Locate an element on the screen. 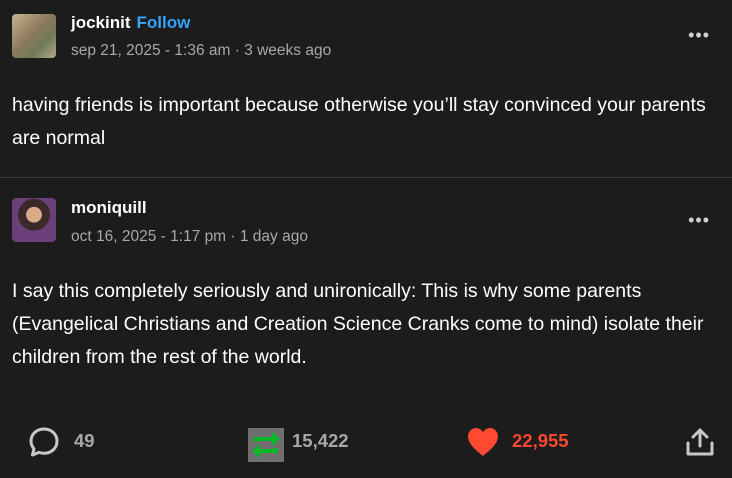 This screenshot has width=732, height=478. post-footer: 49 15,422 22,955 is located at coordinates (366, 444).